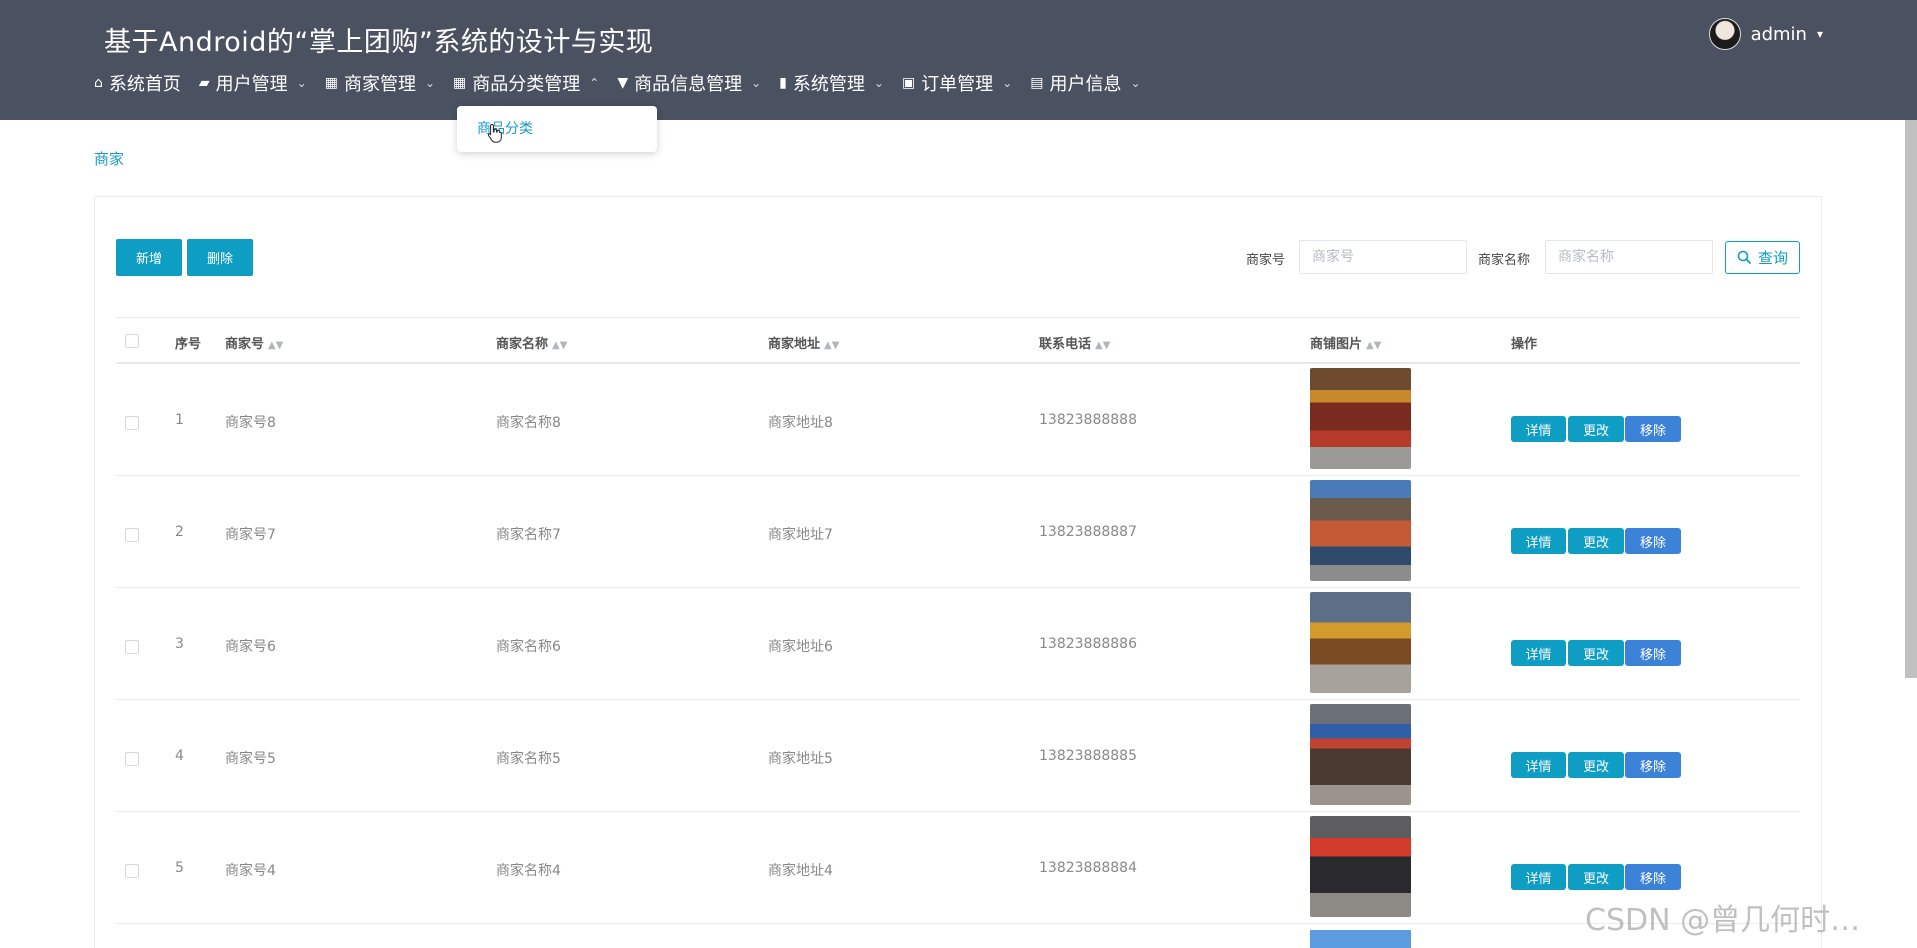 This screenshot has width=1917, height=948. I want to click on breadcrumb: 商家, so click(109, 158).